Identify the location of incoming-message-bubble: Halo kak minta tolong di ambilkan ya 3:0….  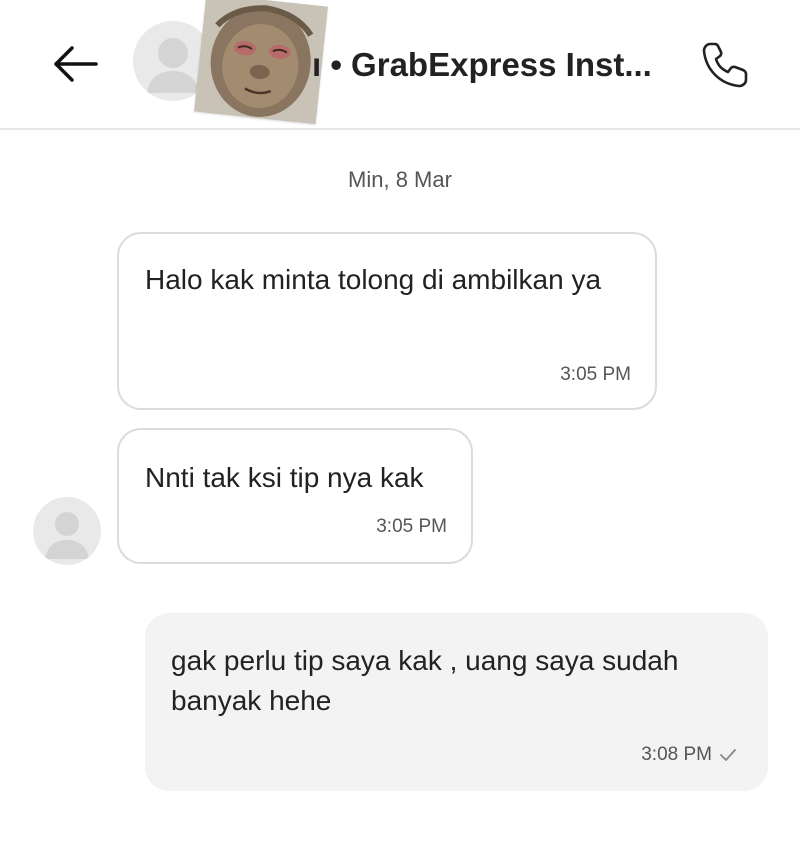
(387, 321).